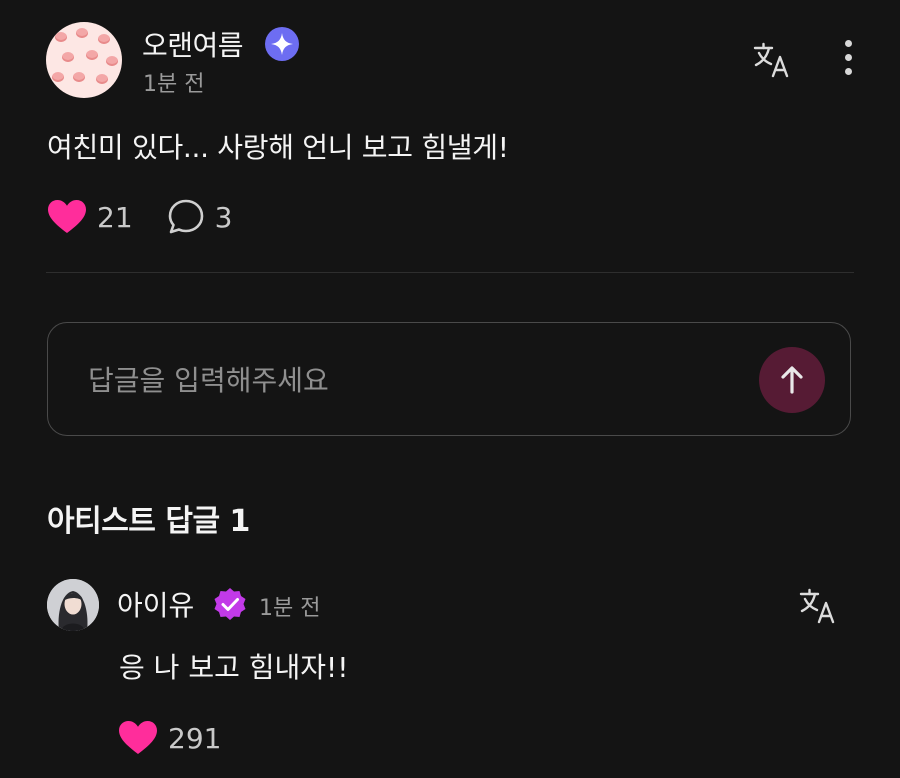 This screenshot has width=900, height=778. Describe the element at coordinates (848, 60) in the screenshot. I see `more-vertical-icon` at that location.